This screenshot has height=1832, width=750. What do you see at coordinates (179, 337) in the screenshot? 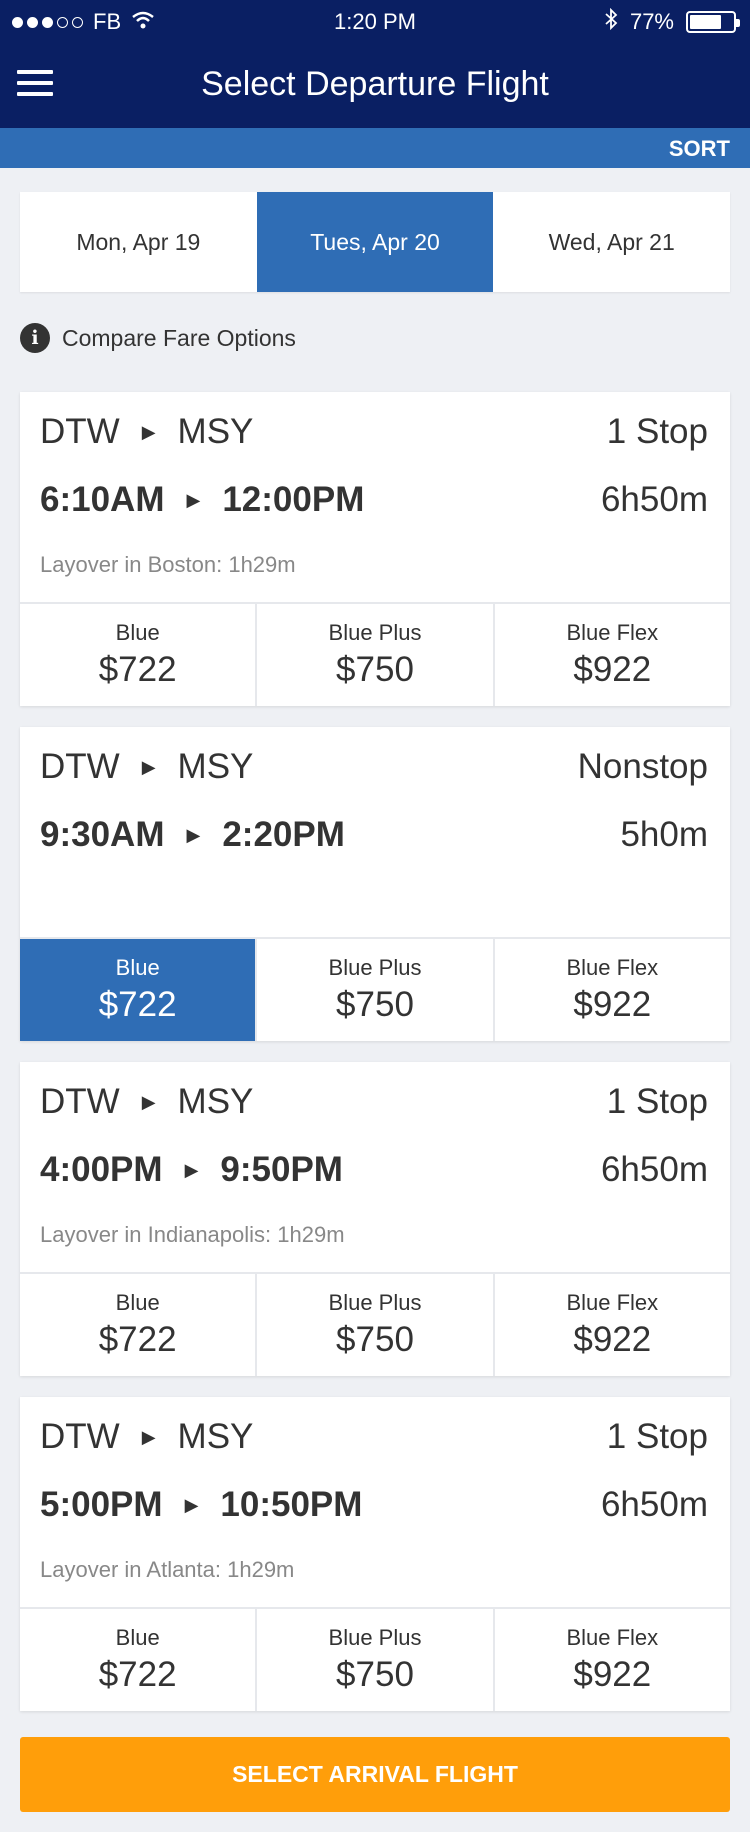
I see `compare-fare-options-label: Compare Fare Options` at bounding box center [179, 337].